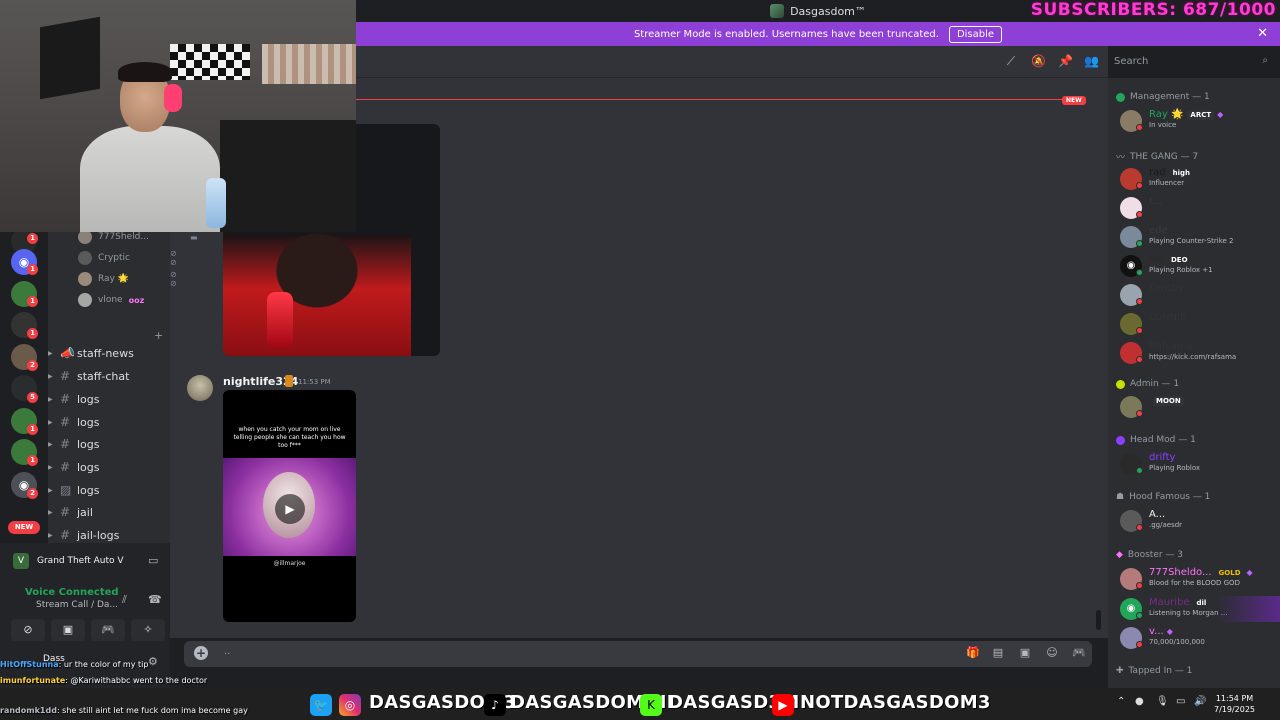 The height and width of the screenshot is (720, 1280). What do you see at coordinates (1262, 33) in the screenshot?
I see `close-icon: ✕` at bounding box center [1262, 33].